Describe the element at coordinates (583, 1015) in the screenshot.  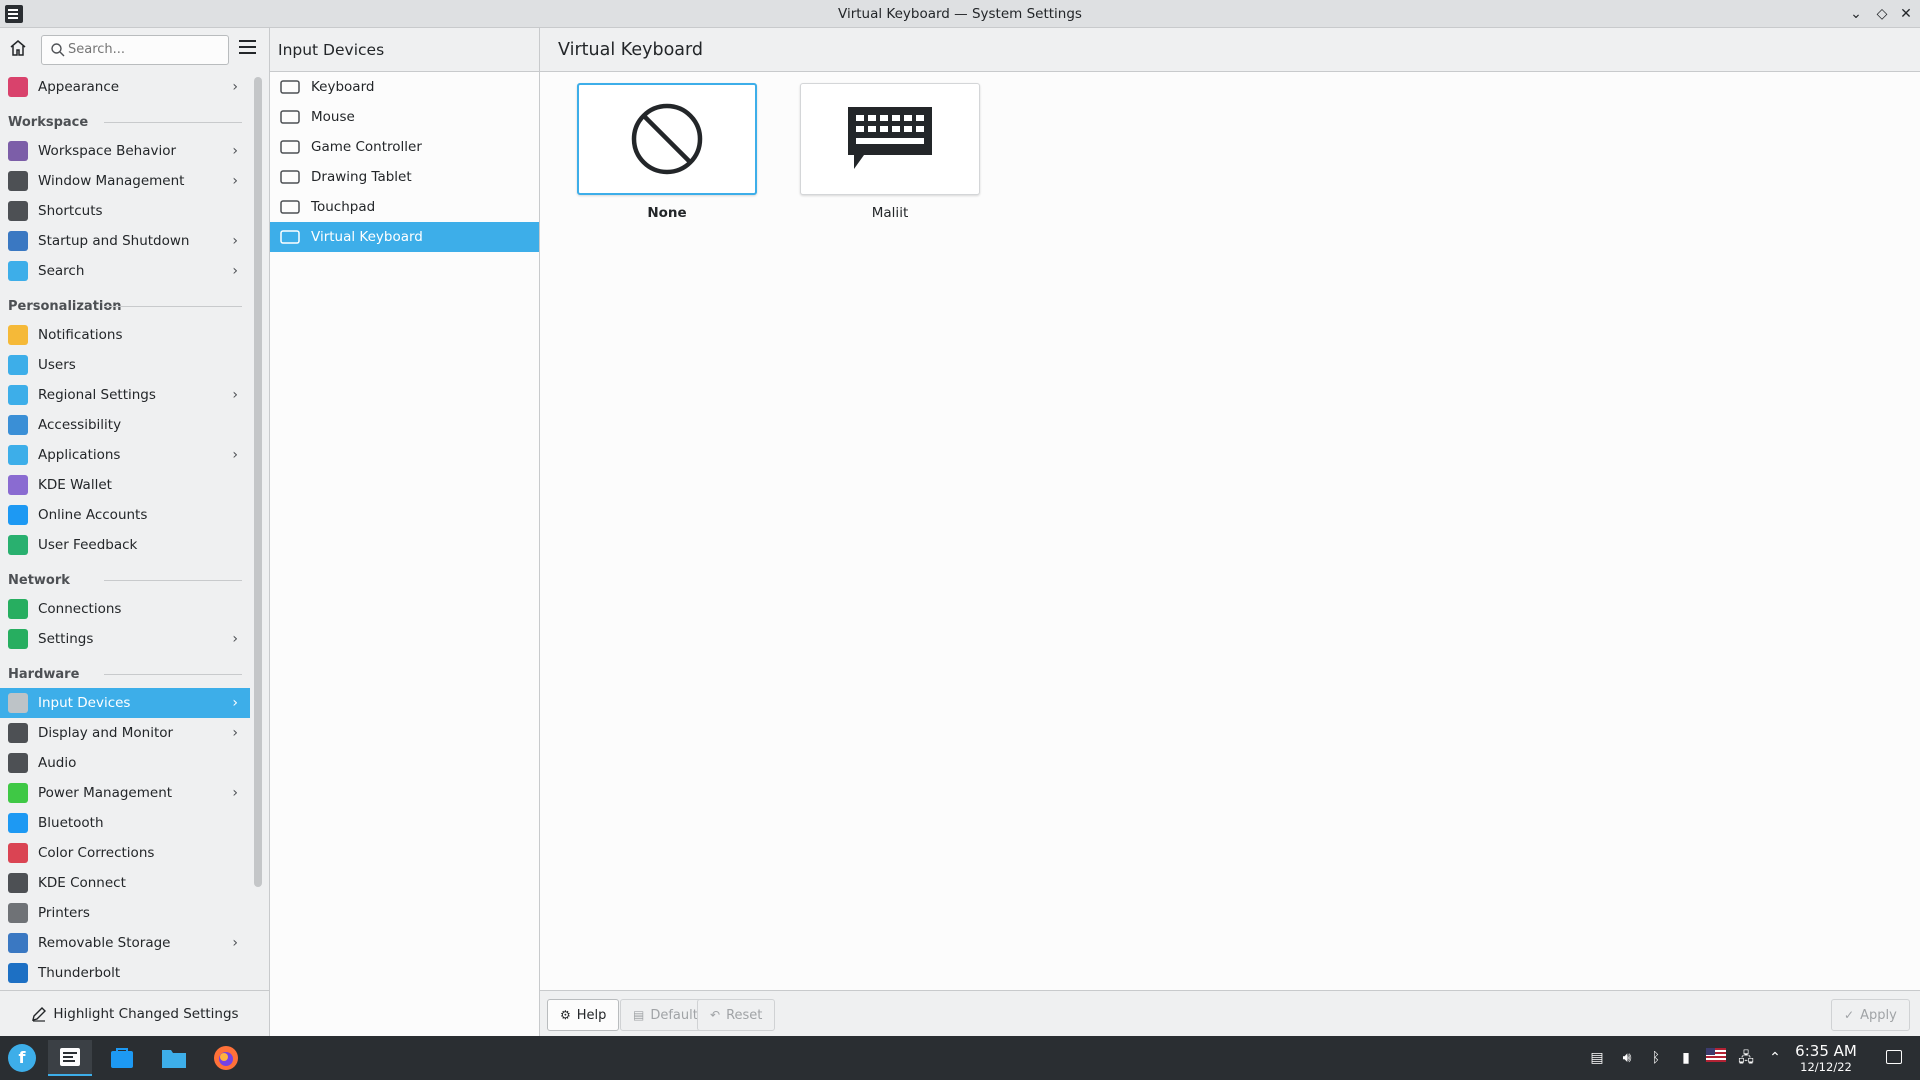
I see `help-button: ⚙ Help` at that location.